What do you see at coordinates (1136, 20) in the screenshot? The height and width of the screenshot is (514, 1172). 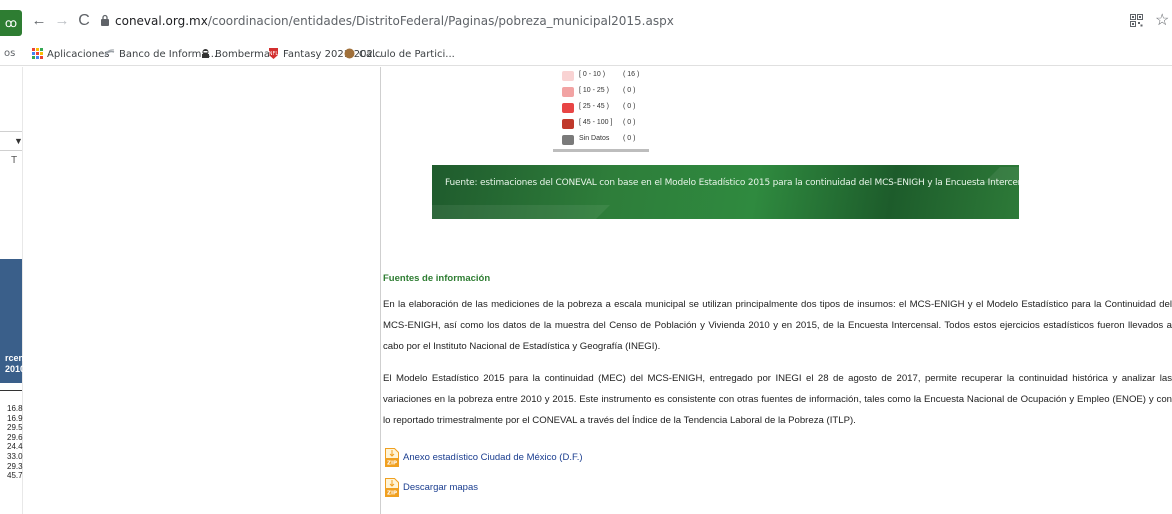 I see `qr-code-icon` at bounding box center [1136, 20].